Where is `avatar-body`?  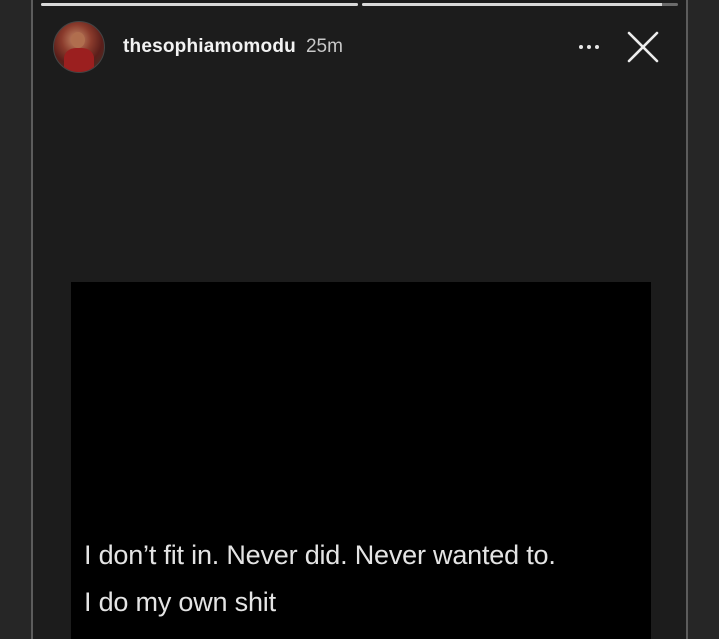
avatar-body is located at coordinates (79, 60).